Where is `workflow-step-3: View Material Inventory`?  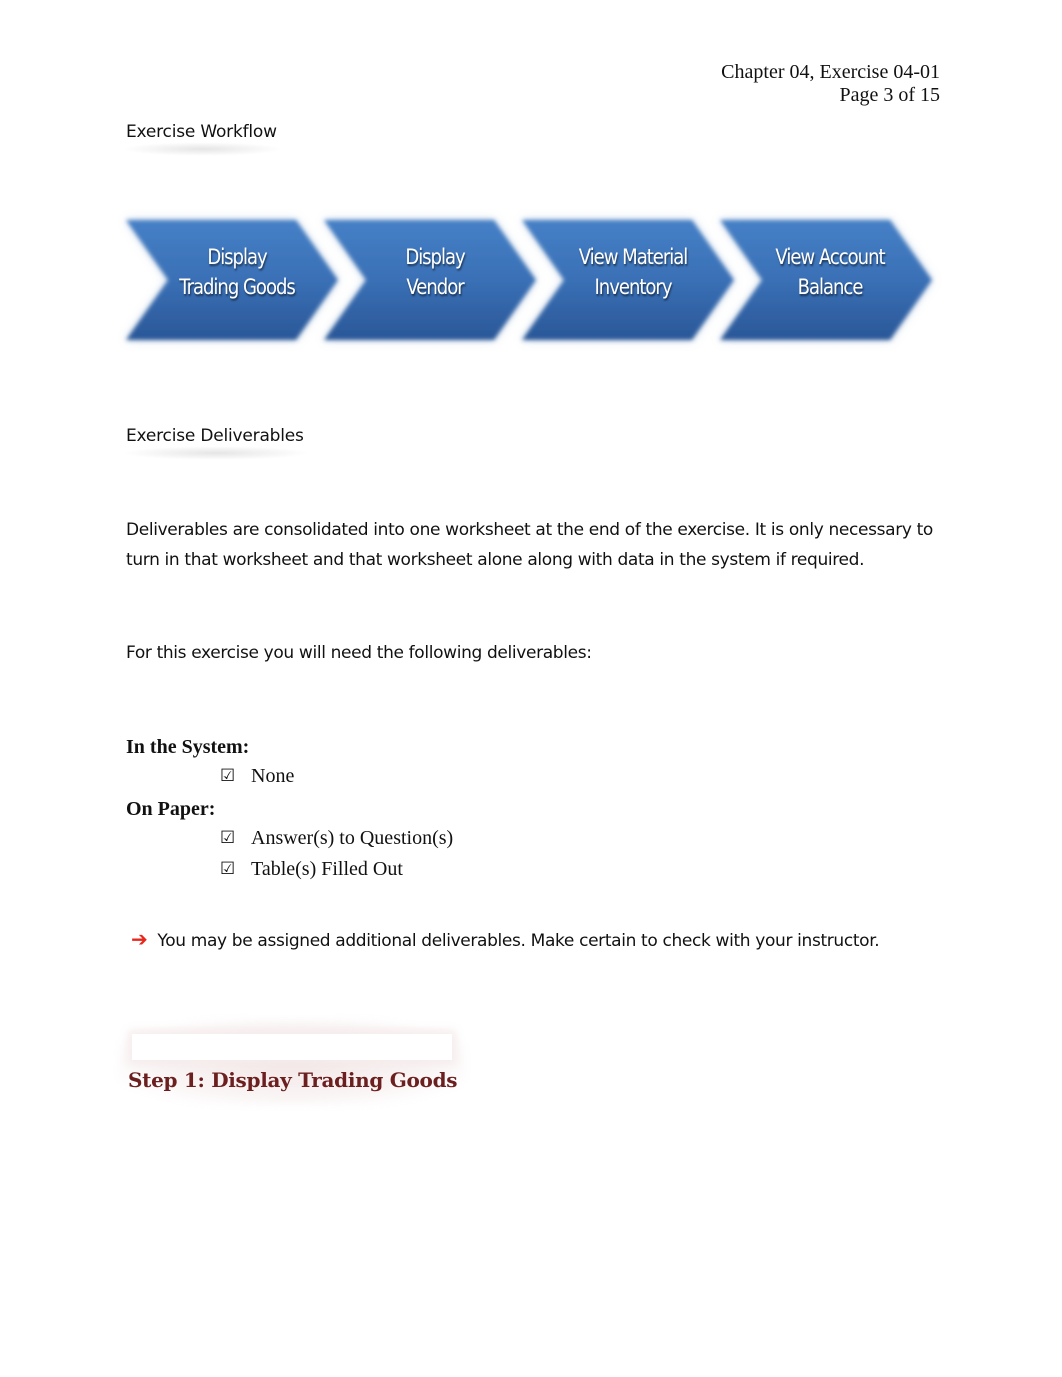
workflow-step-3: View Material Inventory is located at coordinates (633, 272).